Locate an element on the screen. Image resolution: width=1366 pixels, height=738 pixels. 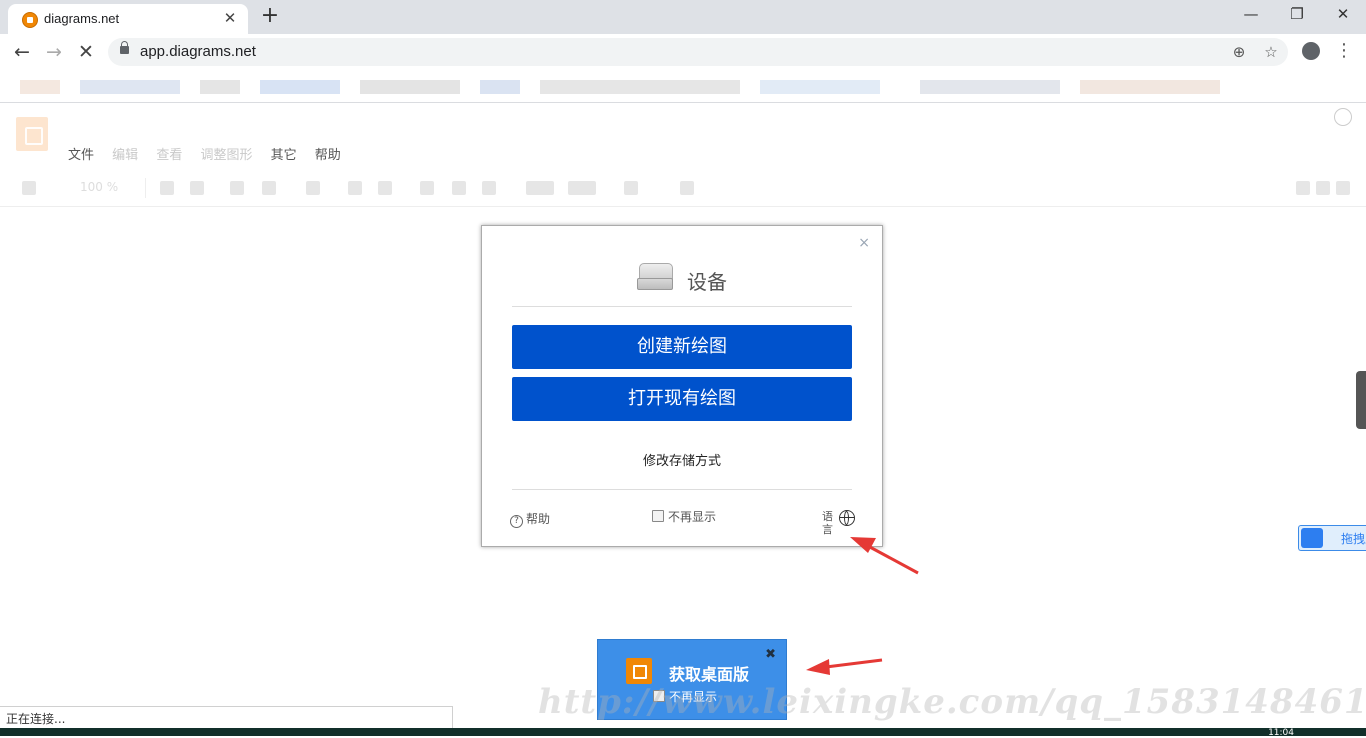
storage-dialog: × 设备 创建新绘图 打开现有绘图 修改存储方式 ? 帮助 不再显示 语言 is located at coordinates (682, 386).